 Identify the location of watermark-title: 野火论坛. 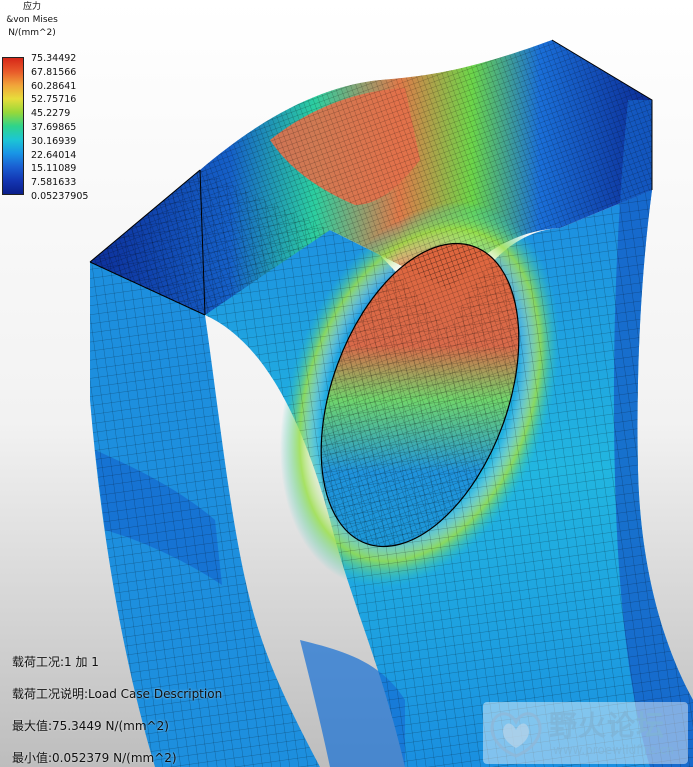
(607, 725).